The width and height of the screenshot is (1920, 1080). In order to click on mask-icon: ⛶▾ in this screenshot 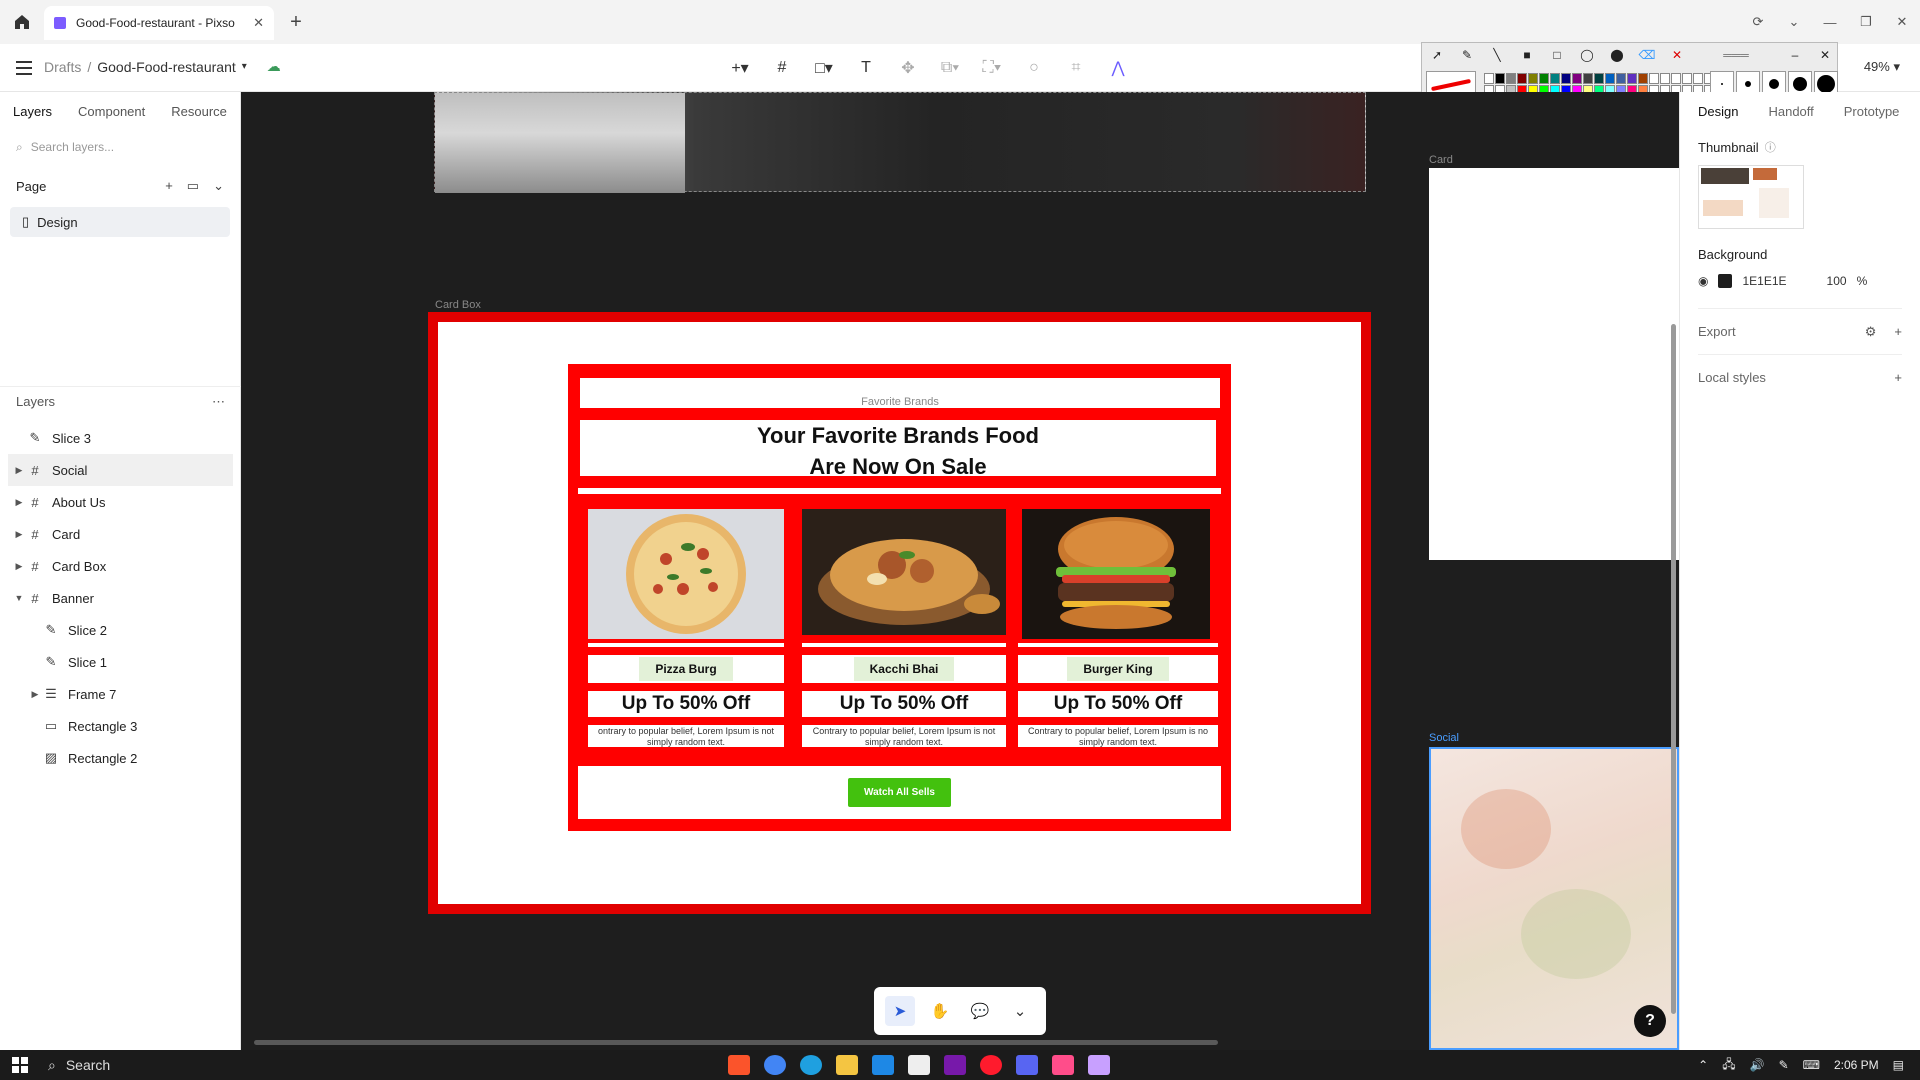, I will do `click(992, 68)`.